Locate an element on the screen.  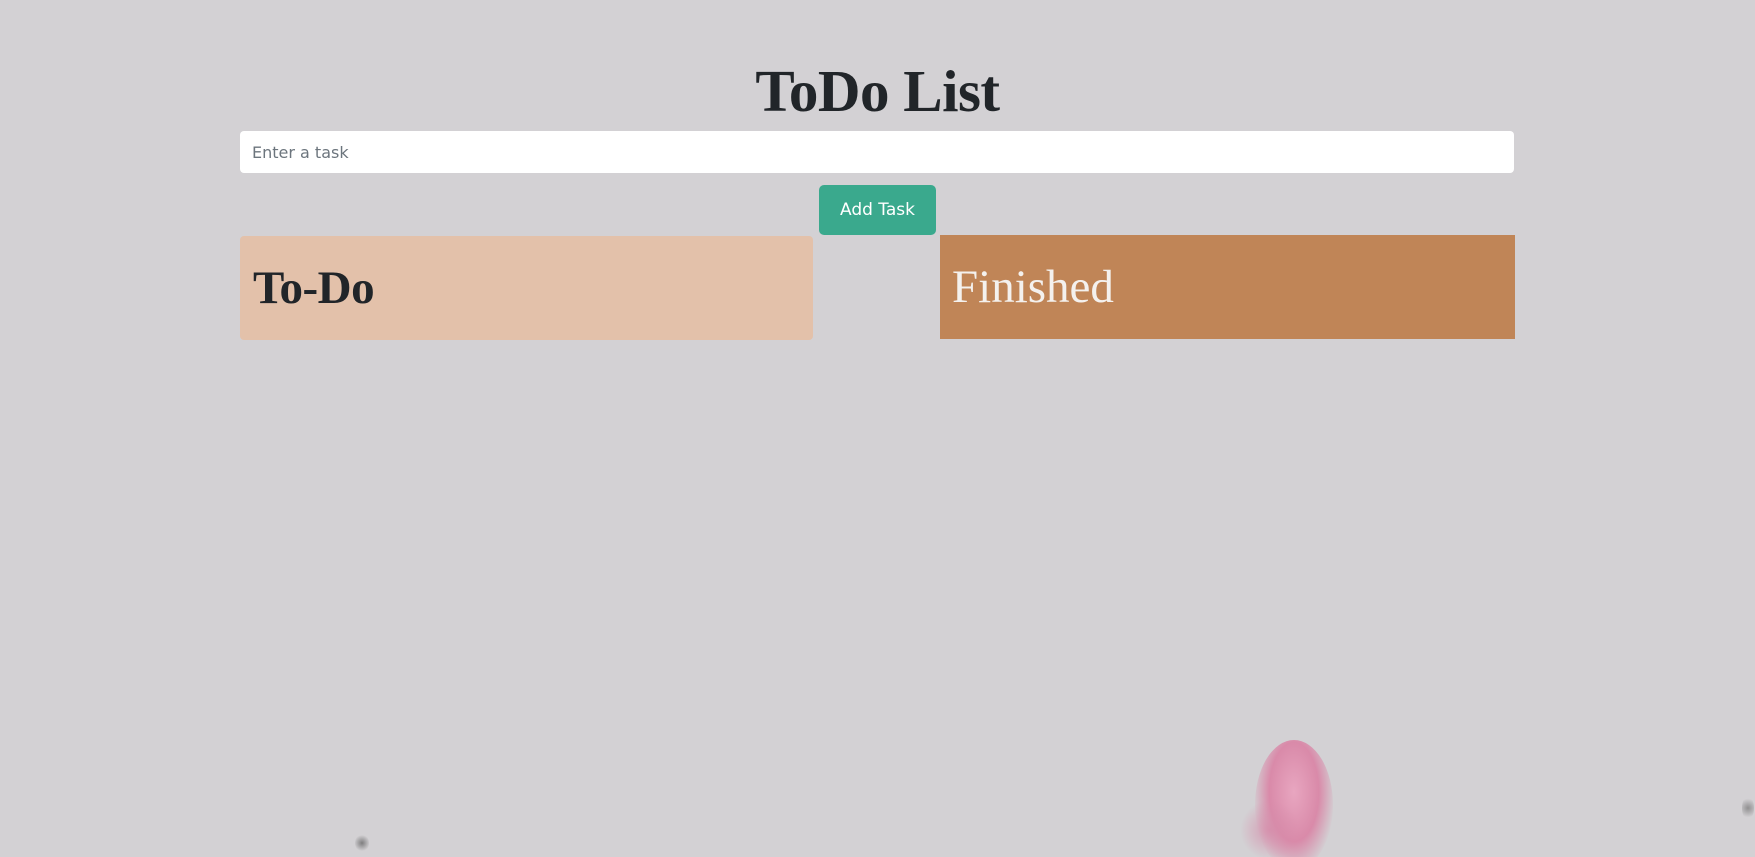
page-title: ToDo List is located at coordinates (877, 91).